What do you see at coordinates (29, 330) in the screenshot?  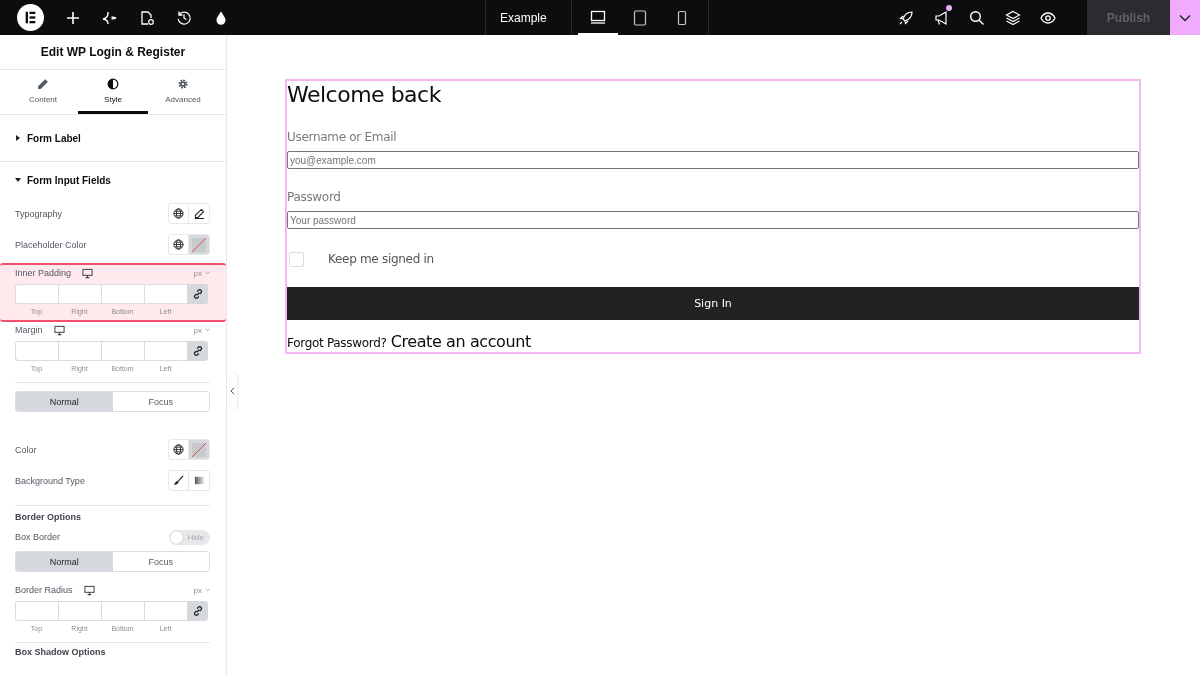 I see `control-label: Margin` at bounding box center [29, 330].